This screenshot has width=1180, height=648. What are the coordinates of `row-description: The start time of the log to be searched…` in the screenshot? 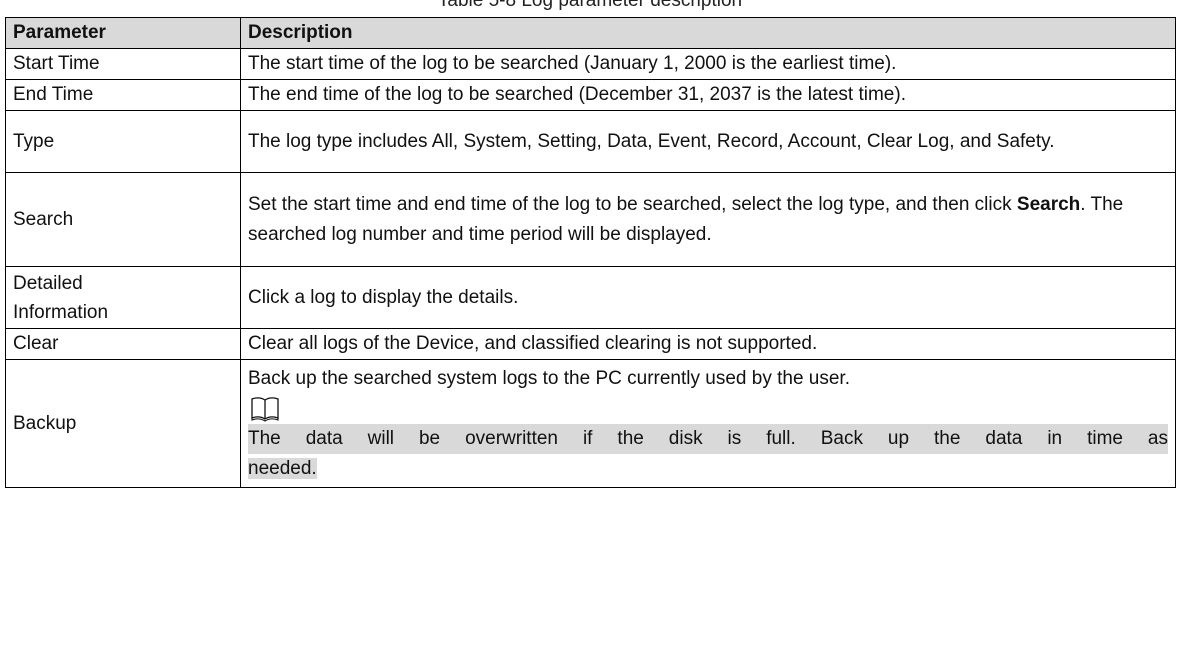 It's located at (708, 64).